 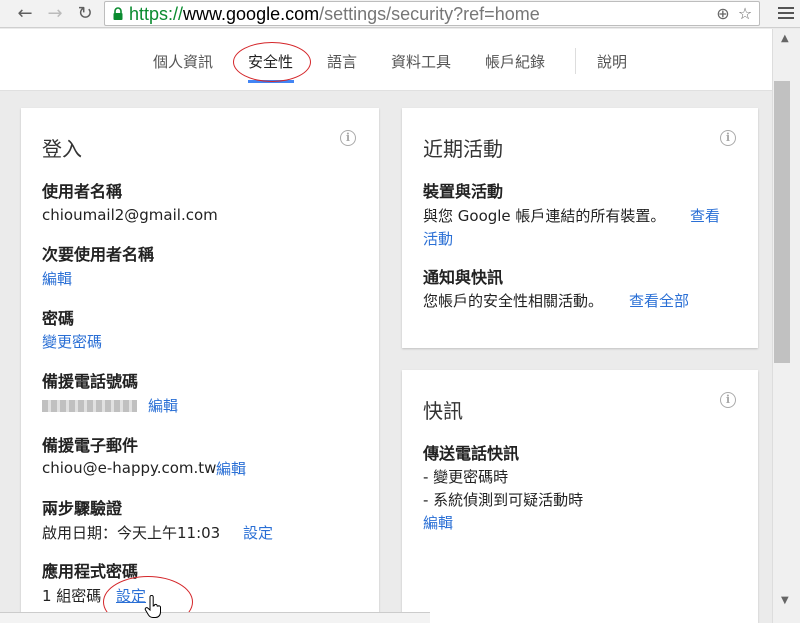 I want to click on devices-label: 裝置與活動, so click(x=463, y=191).